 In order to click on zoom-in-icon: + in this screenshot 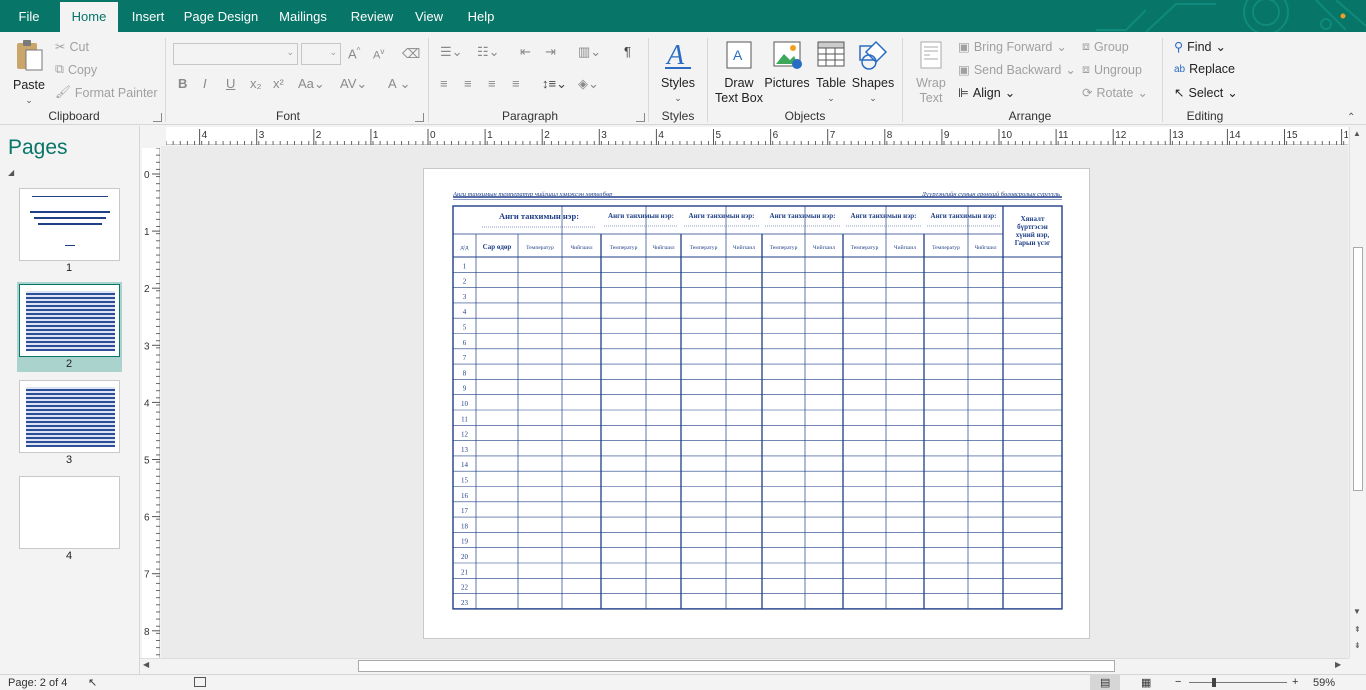, I will do `click(1295, 682)`.